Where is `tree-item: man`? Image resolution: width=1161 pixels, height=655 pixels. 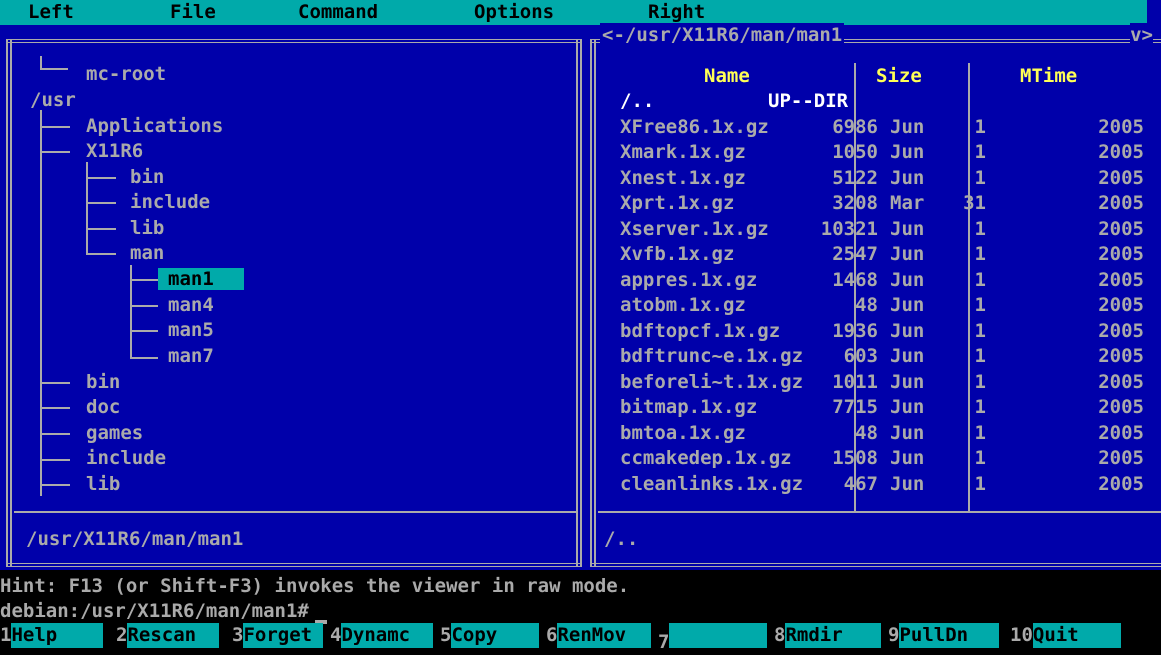
tree-item: man is located at coordinates (147, 253).